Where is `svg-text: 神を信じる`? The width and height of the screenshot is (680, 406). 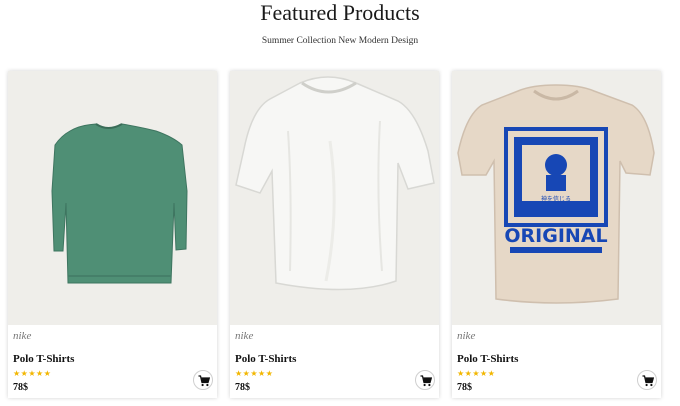 svg-text: 神を信じる is located at coordinates (556, 199).